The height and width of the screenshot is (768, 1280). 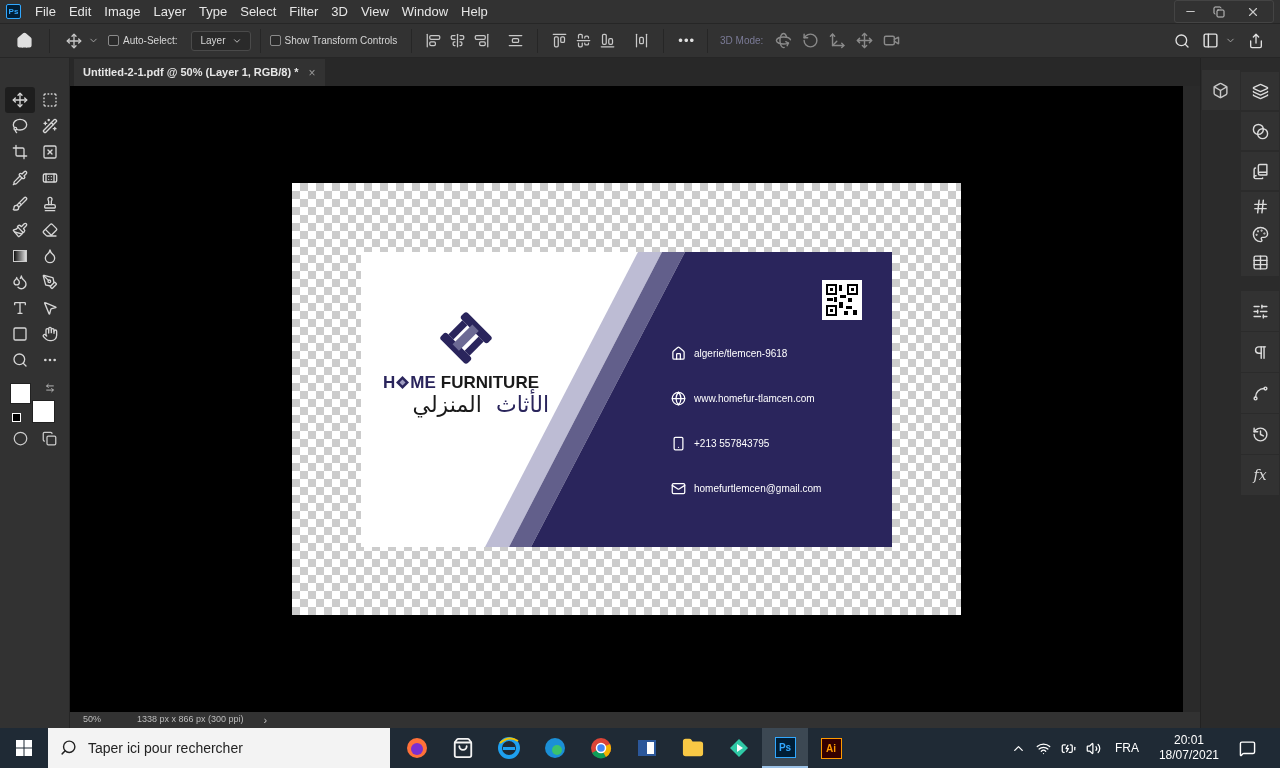 What do you see at coordinates (190, 720) in the screenshot?
I see `document-size: 1338 px x 866 px (300 ppi)` at bounding box center [190, 720].